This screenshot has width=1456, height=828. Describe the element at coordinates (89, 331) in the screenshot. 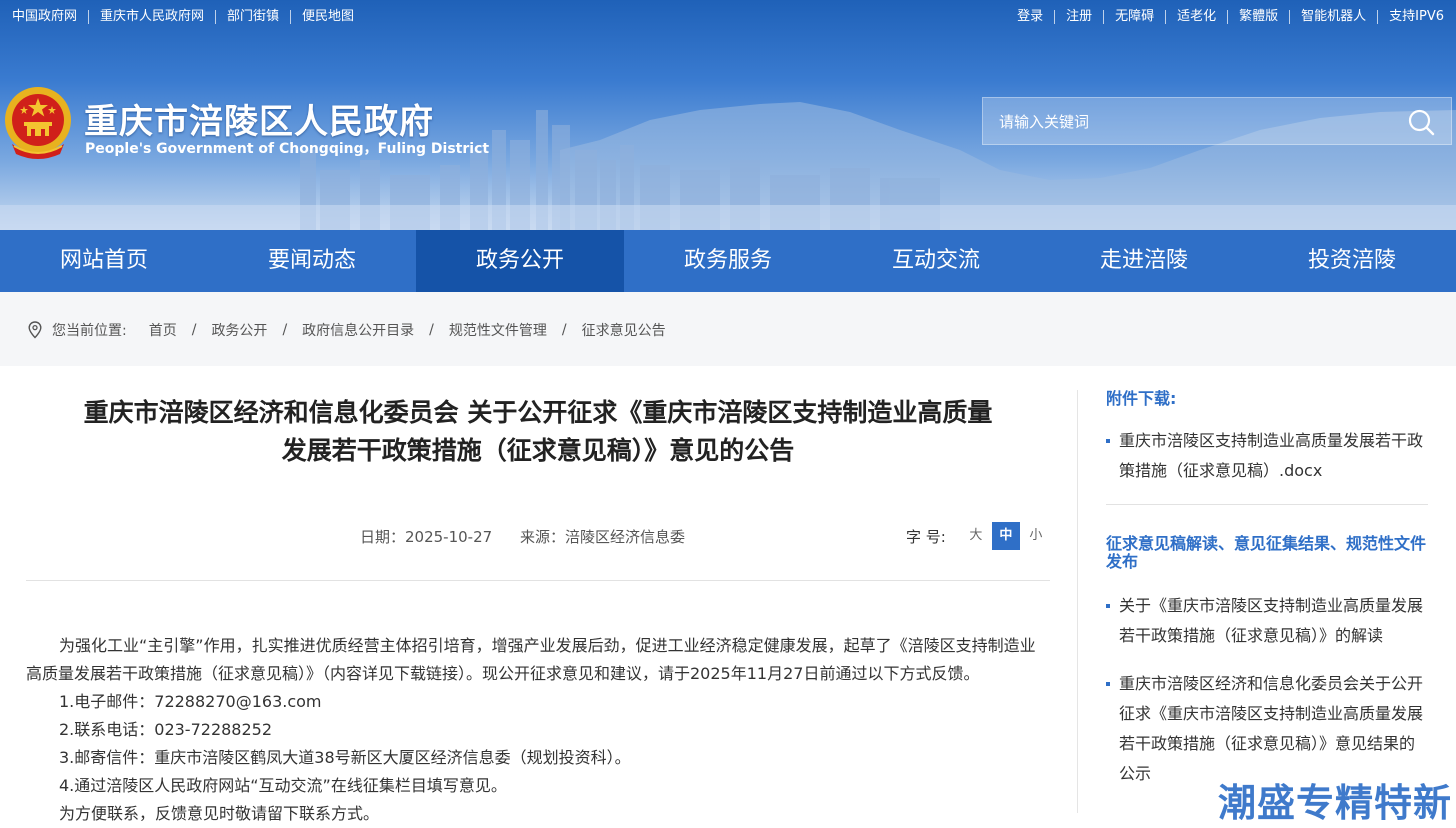

I see `breadcrumb-label: 您当前位置:` at that location.